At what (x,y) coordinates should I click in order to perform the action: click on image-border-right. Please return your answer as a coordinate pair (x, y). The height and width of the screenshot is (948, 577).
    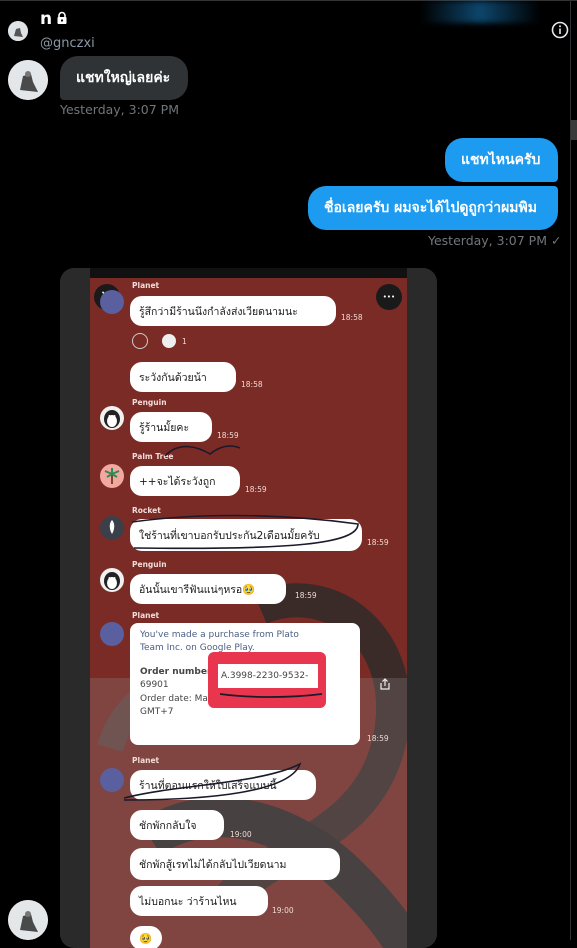
    Looking at the image, I should click on (422, 608).